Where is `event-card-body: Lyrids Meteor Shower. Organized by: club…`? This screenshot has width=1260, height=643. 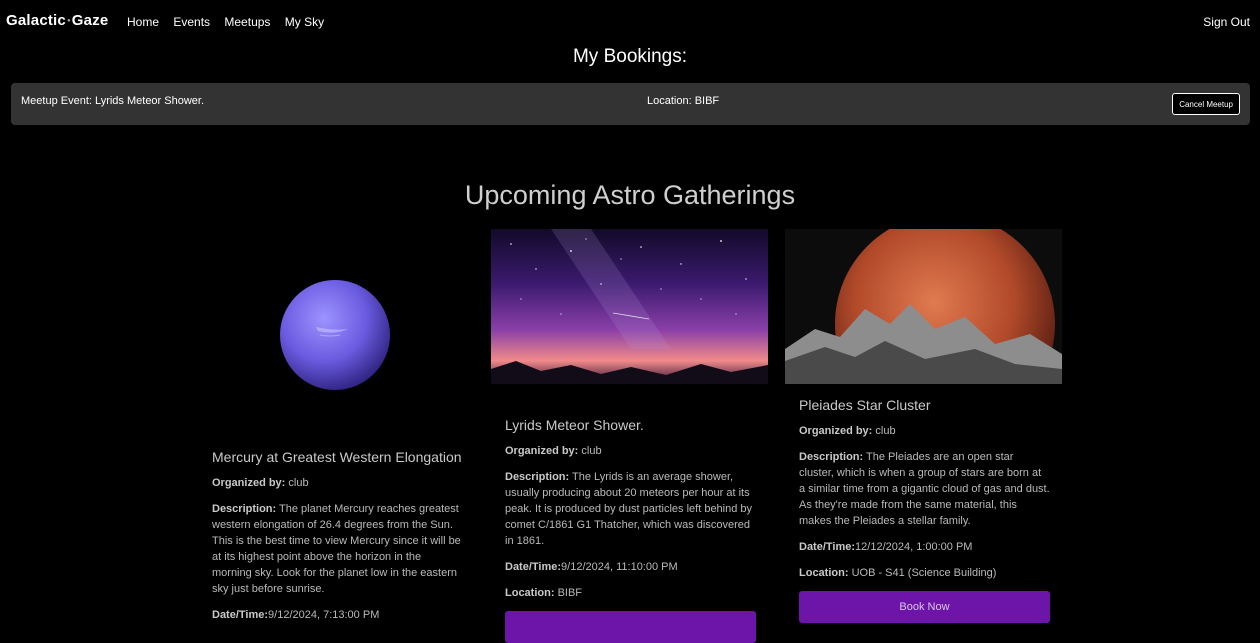
event-card-body: Lyrids Meteor Shower. Organized by: club… is located at coordinates (630, 530).